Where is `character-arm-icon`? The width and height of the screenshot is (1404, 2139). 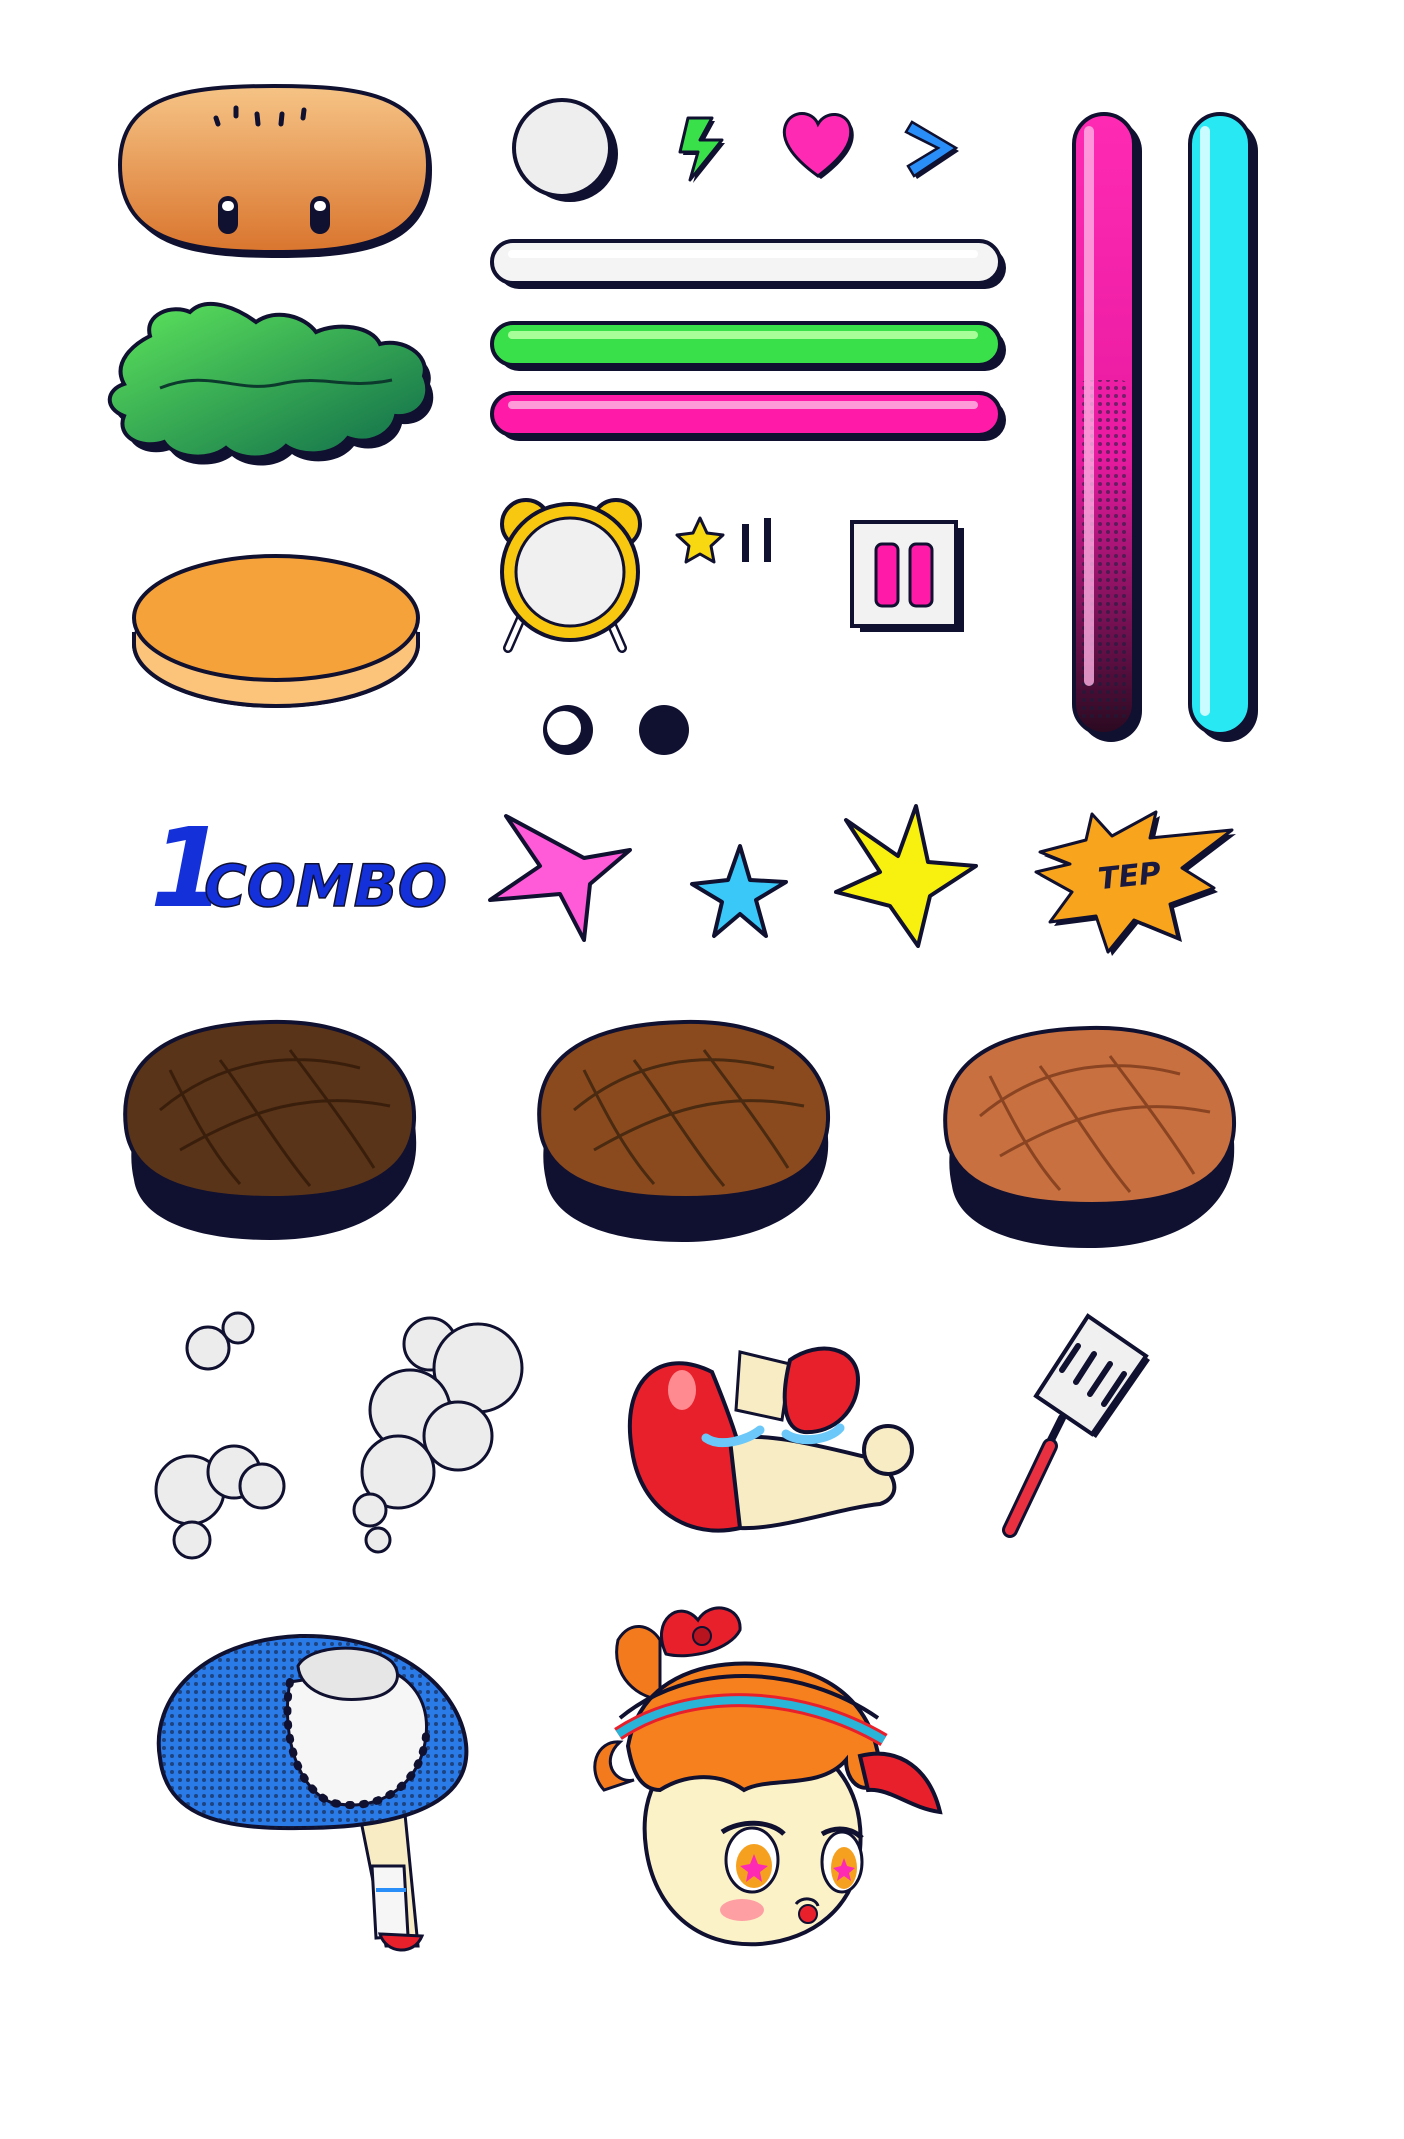 character-arm-icon is located at coordinates (770, 1439).